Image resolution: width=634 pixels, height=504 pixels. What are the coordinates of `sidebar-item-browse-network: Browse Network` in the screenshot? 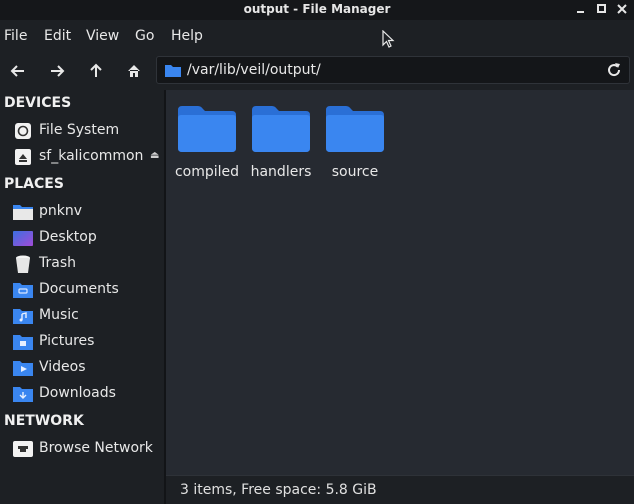 It's located at (82, 449).